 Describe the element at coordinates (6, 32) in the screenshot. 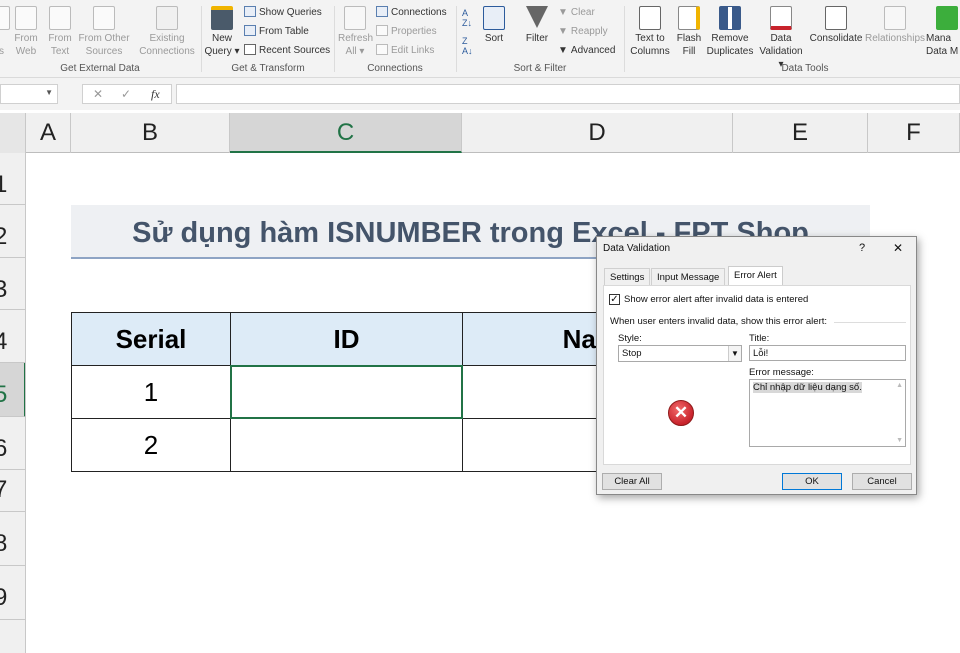

I see `from-access-button: ss` at that location.